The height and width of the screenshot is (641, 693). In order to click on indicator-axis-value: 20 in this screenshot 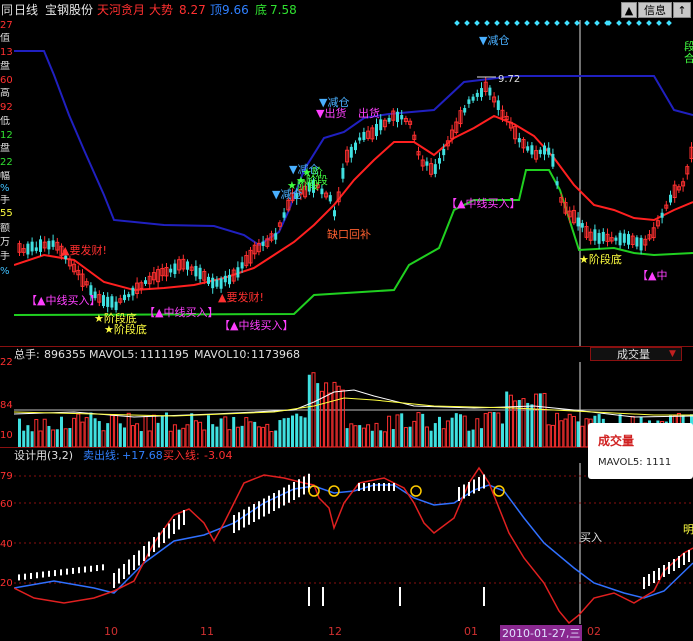, I will do `click(6, 583)`.